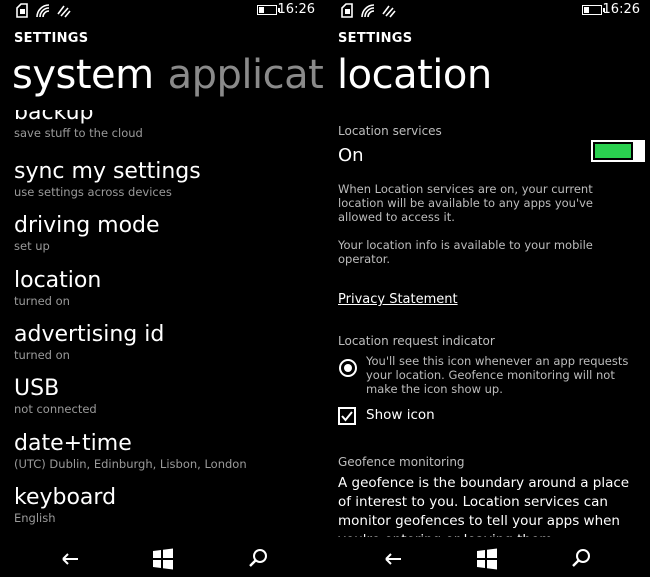  What do you see at coordinates (93, 192) in the screenshot?
I see `item-subtitle: use settings across devices` at bounding box center [93, 192].